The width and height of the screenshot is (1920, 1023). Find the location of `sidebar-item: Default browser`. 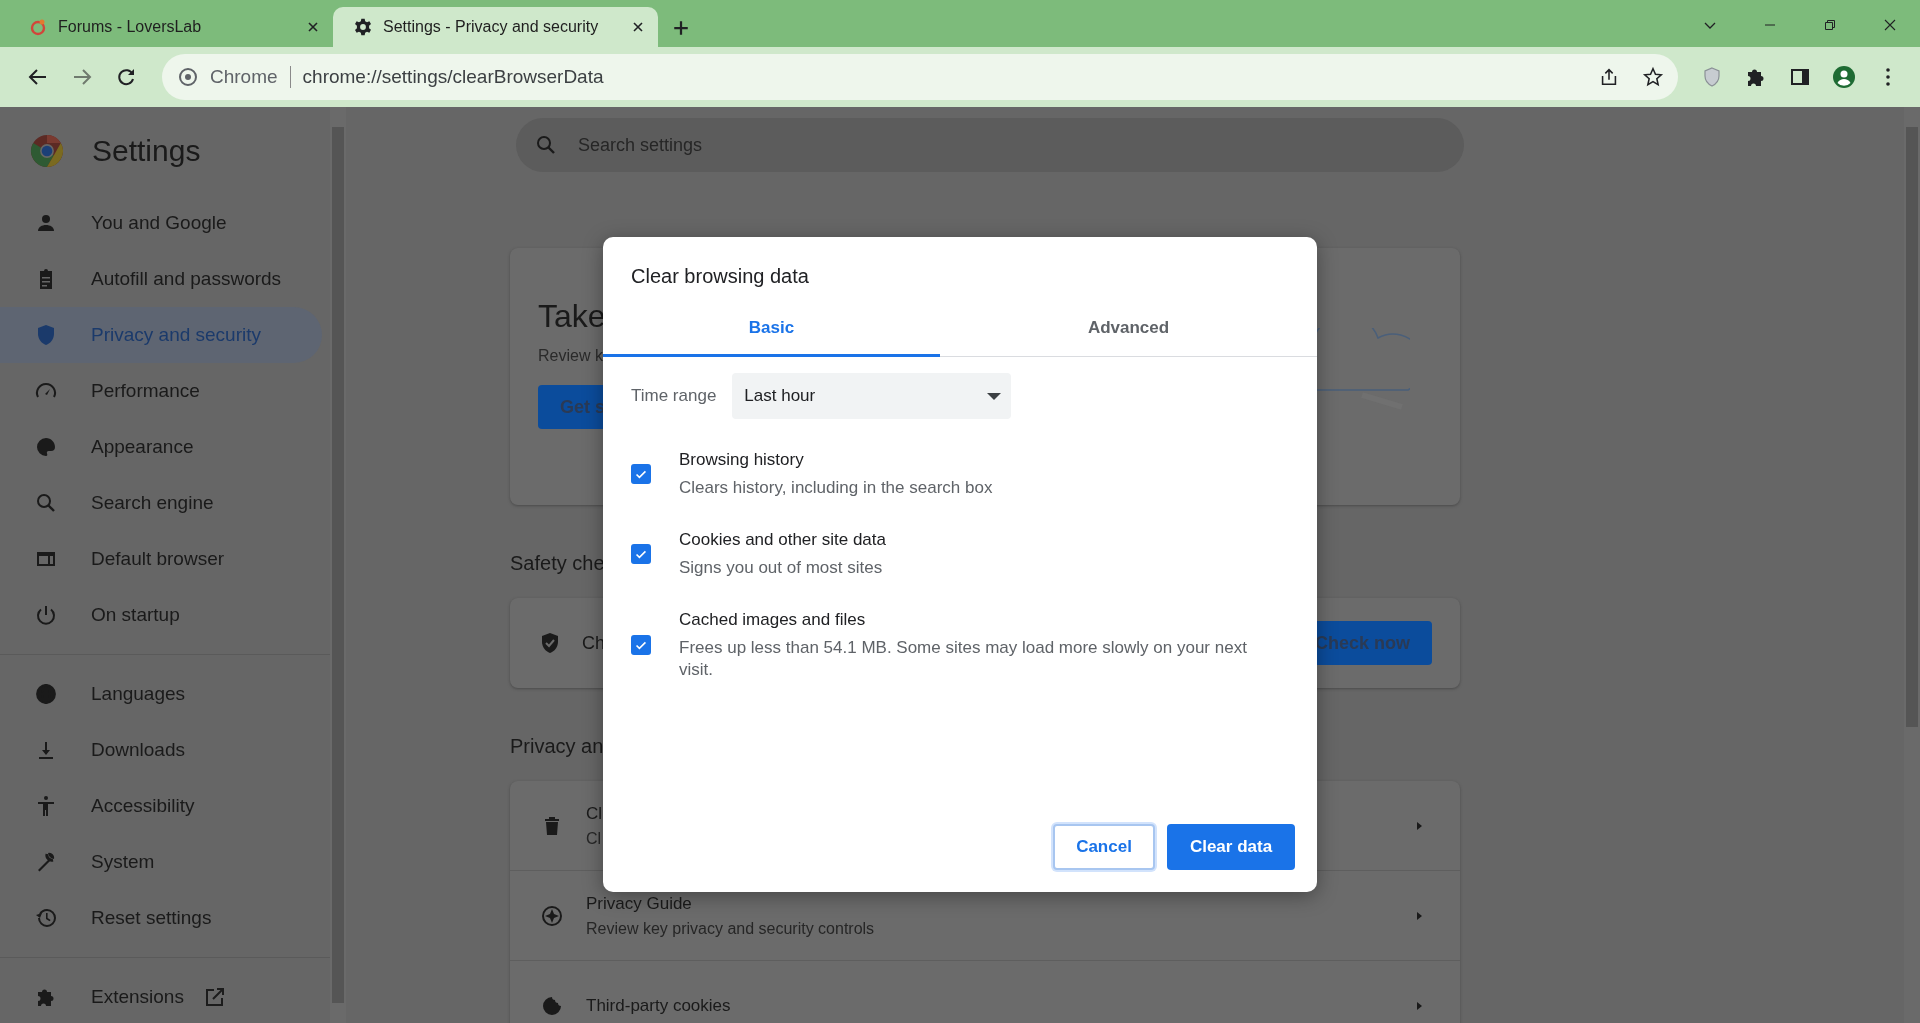

sidebar-item: Default browser is located at coordinates (161, 559).